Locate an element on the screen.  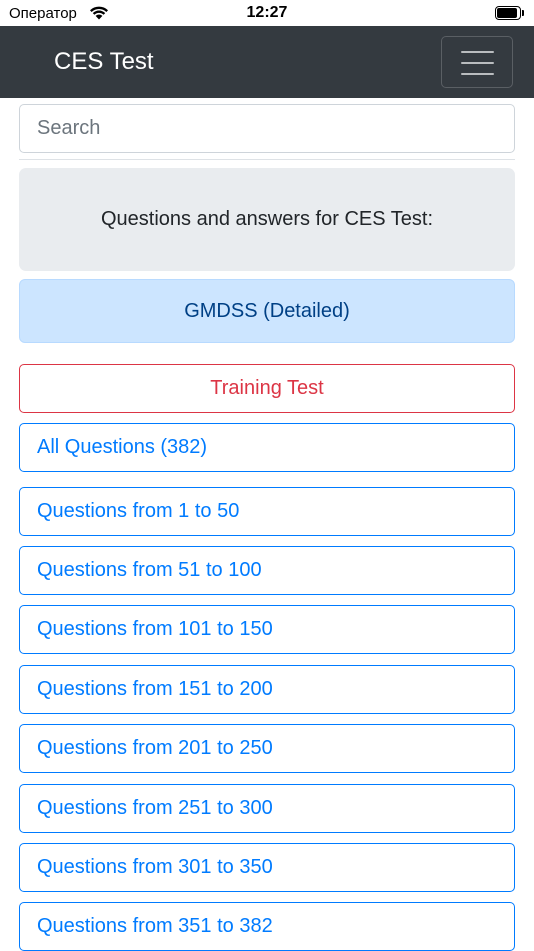
search-input is located at coordinates (267, 128).